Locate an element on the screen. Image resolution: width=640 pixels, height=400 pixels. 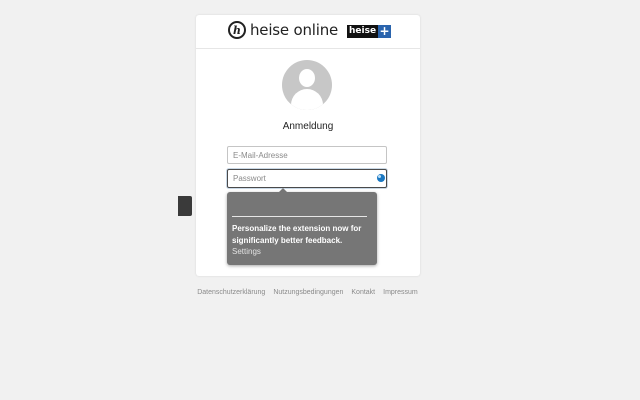
login-title: Anmeldung is located at coordinates (308, 126).